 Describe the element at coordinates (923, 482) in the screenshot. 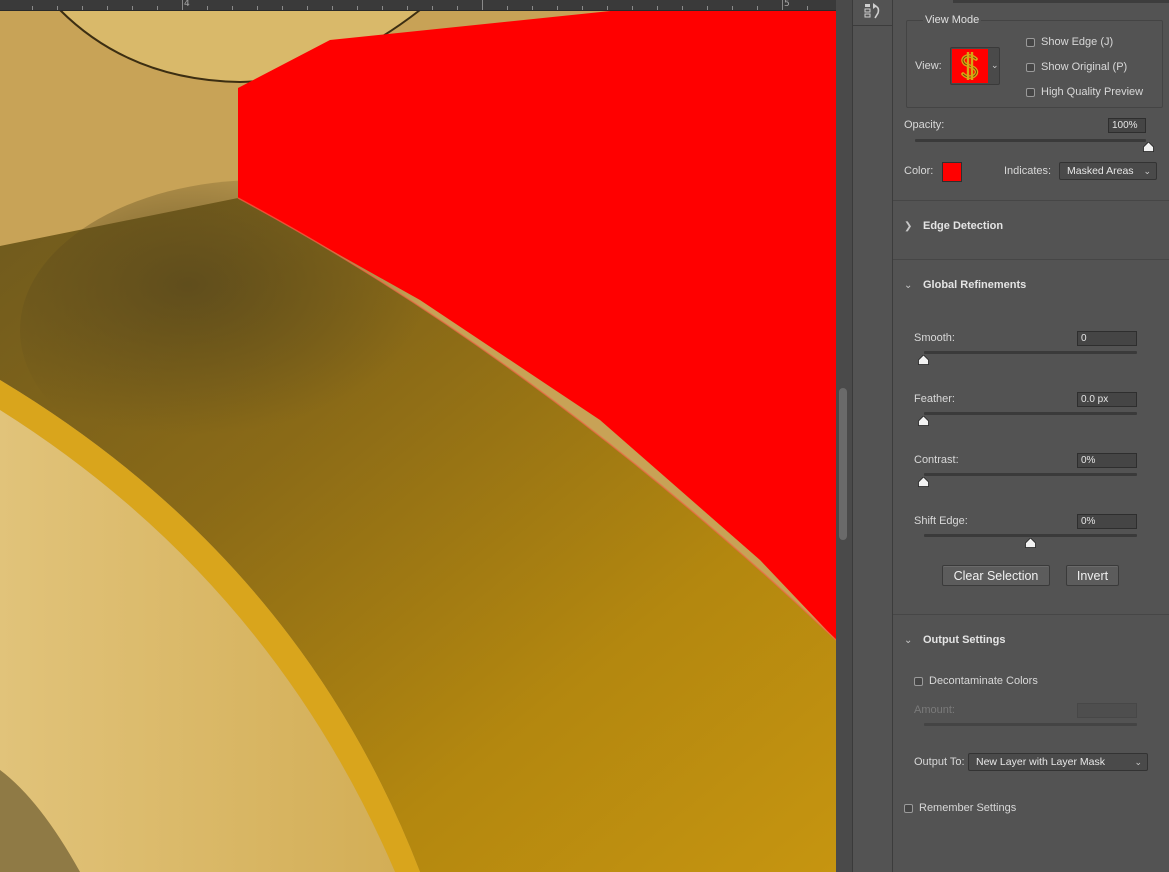

I see `contrast-slider-thumb` at that location.